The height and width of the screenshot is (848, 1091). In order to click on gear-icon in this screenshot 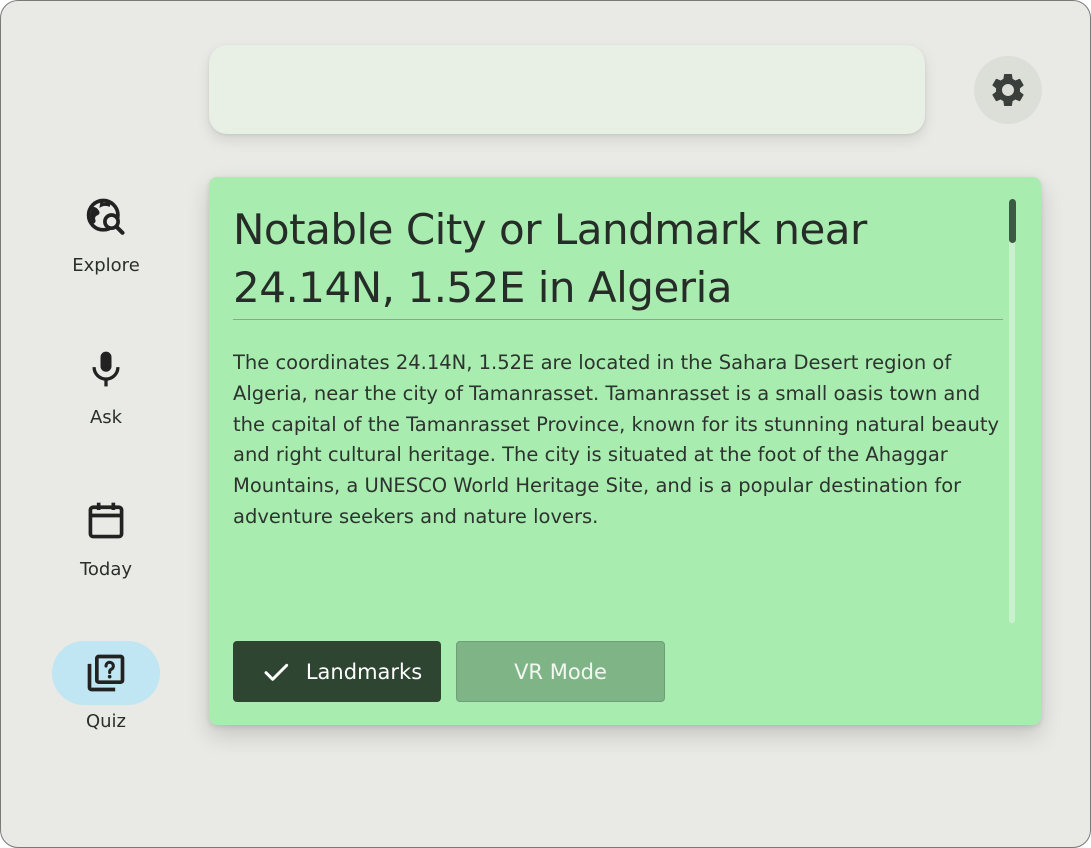, I will do `click(1008, 89)`.